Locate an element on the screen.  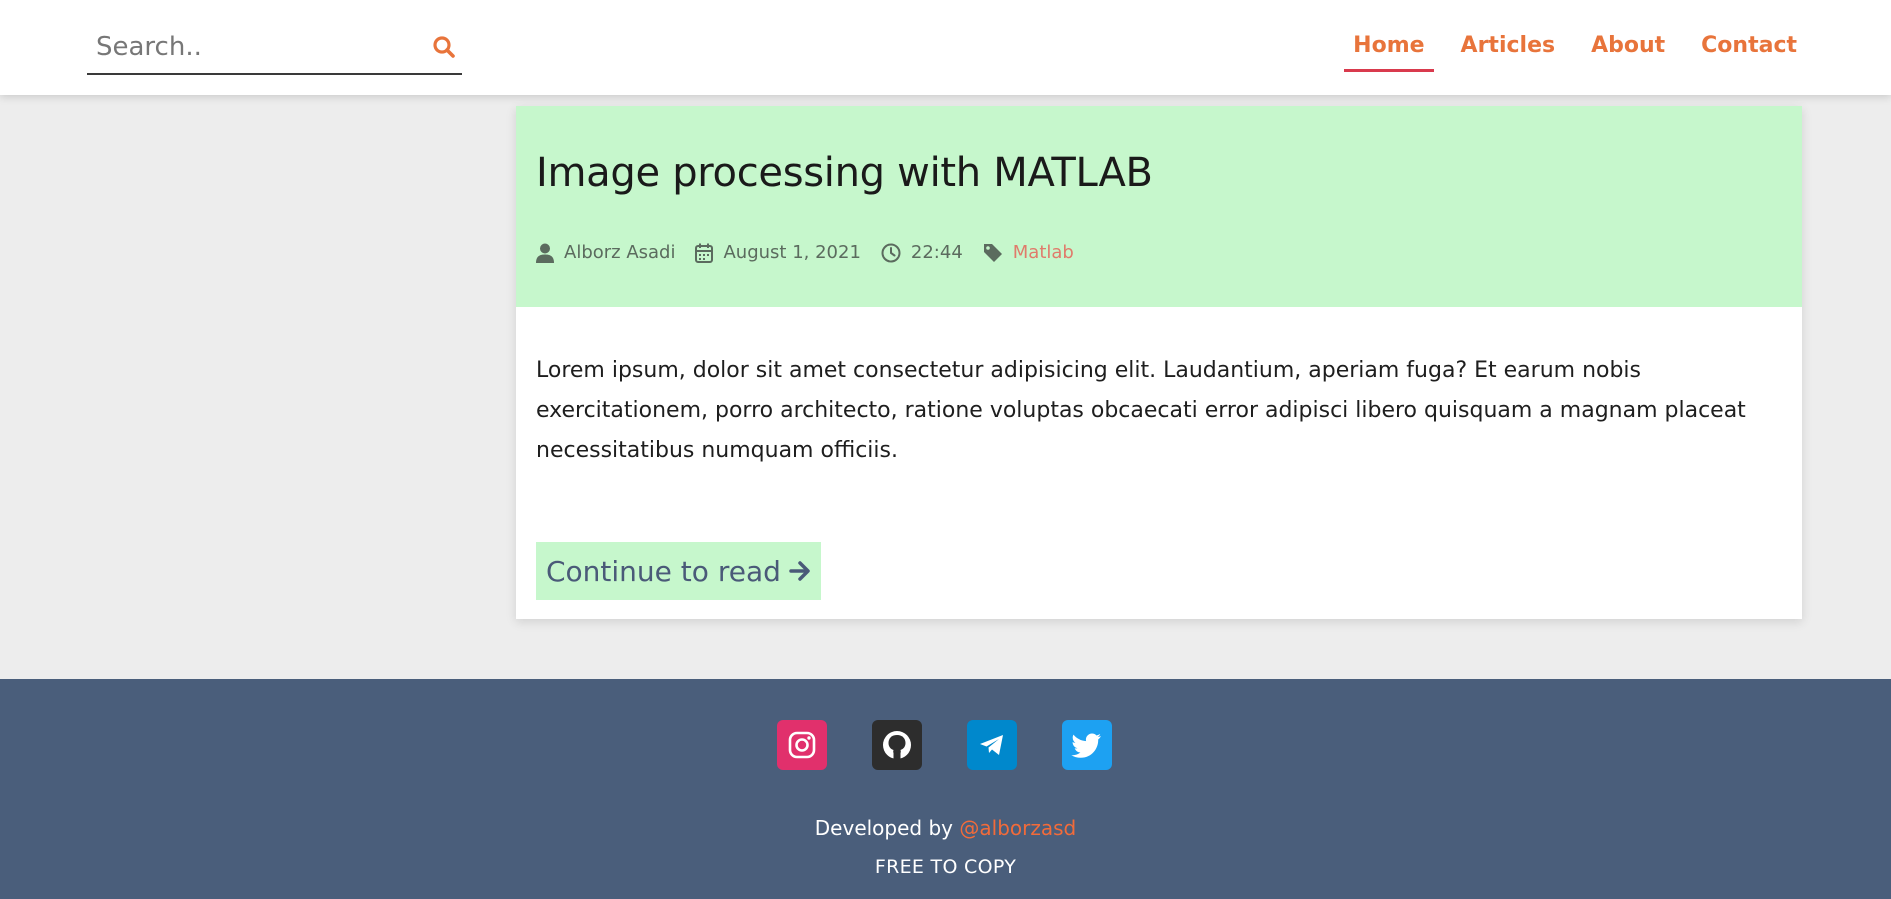
instagram-link is located at coordinates (802, 745).